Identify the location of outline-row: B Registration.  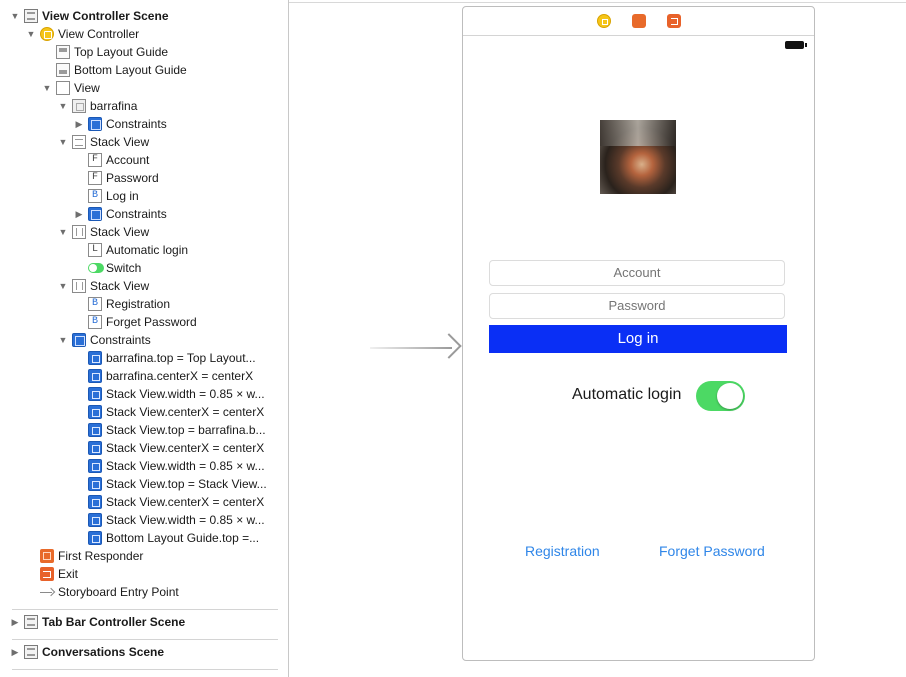
(144, 304).